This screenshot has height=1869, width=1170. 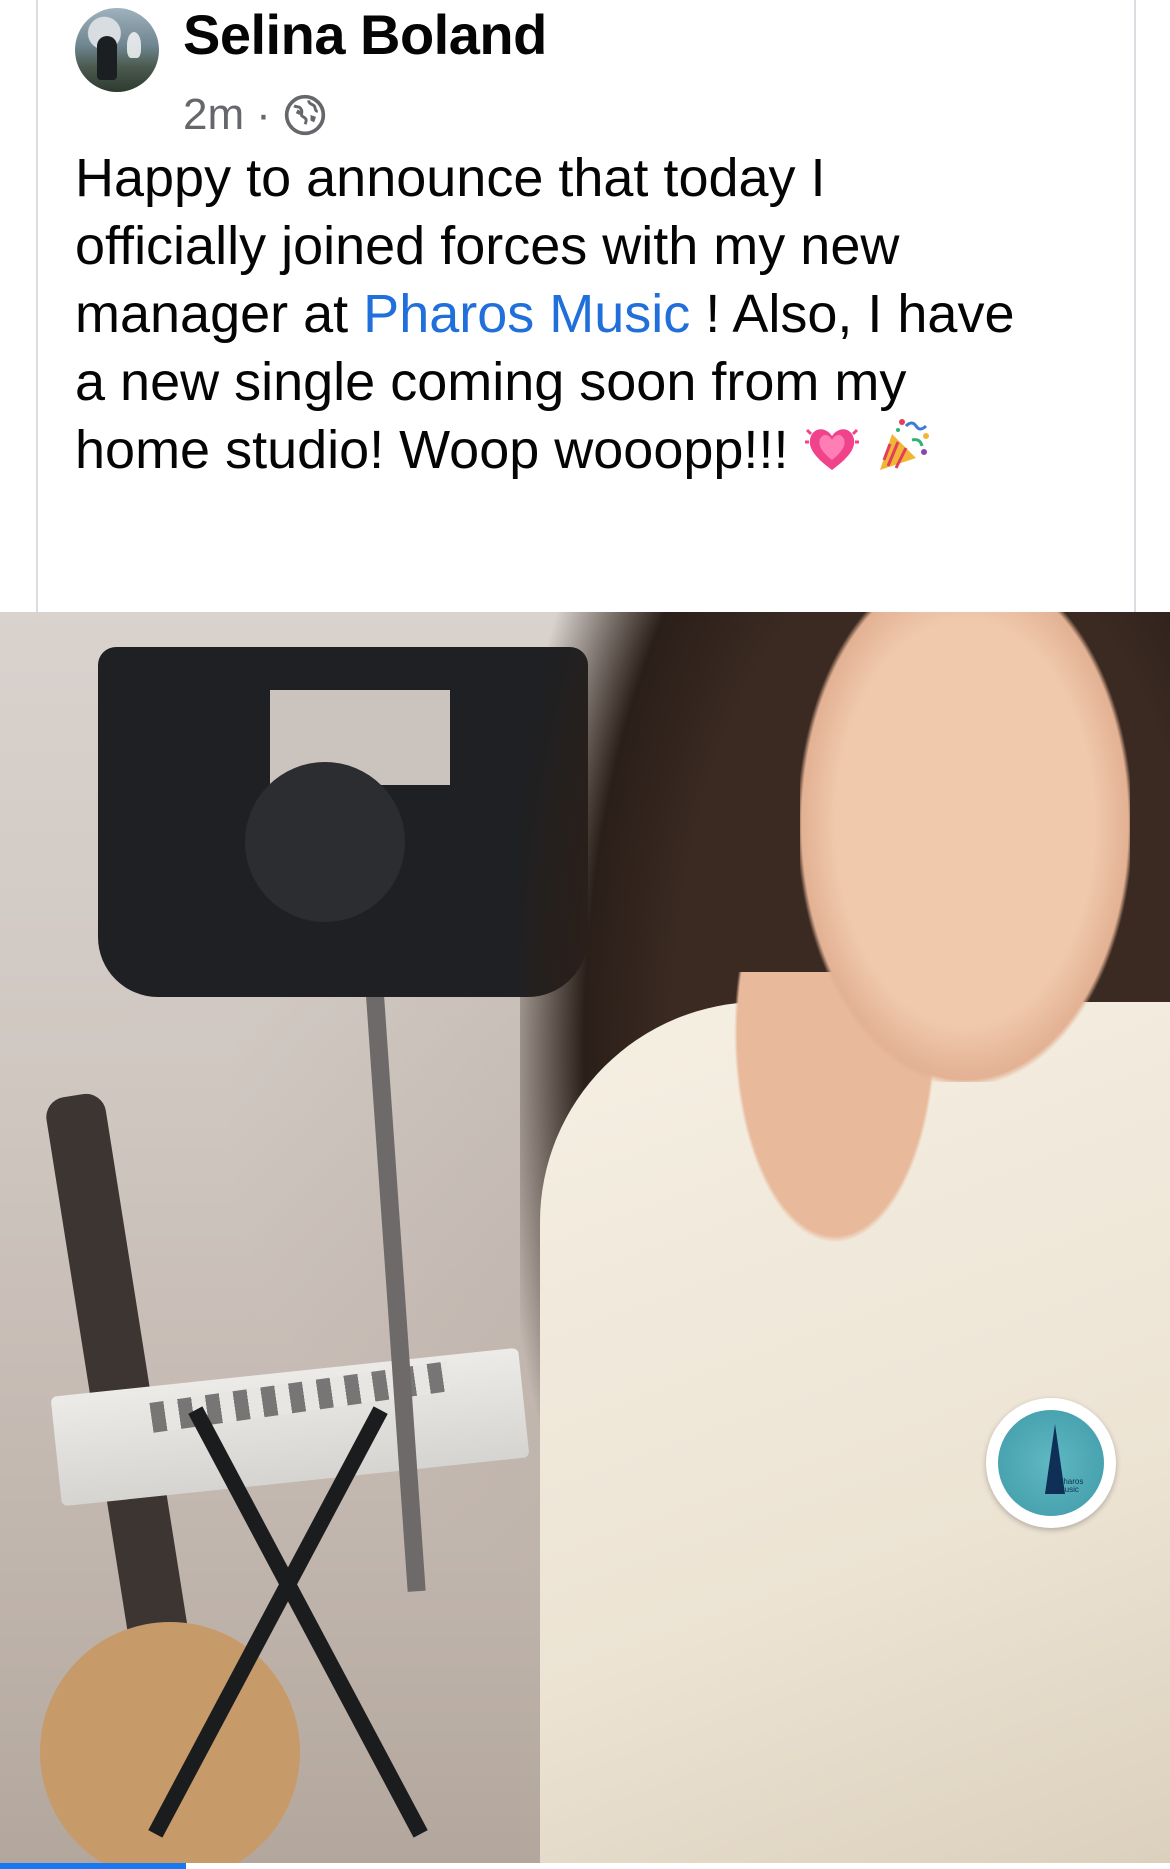 What do you see at coordinates (305, 115) in the screenshot?
I see `globe-icon` at bounding box center [305, 115].